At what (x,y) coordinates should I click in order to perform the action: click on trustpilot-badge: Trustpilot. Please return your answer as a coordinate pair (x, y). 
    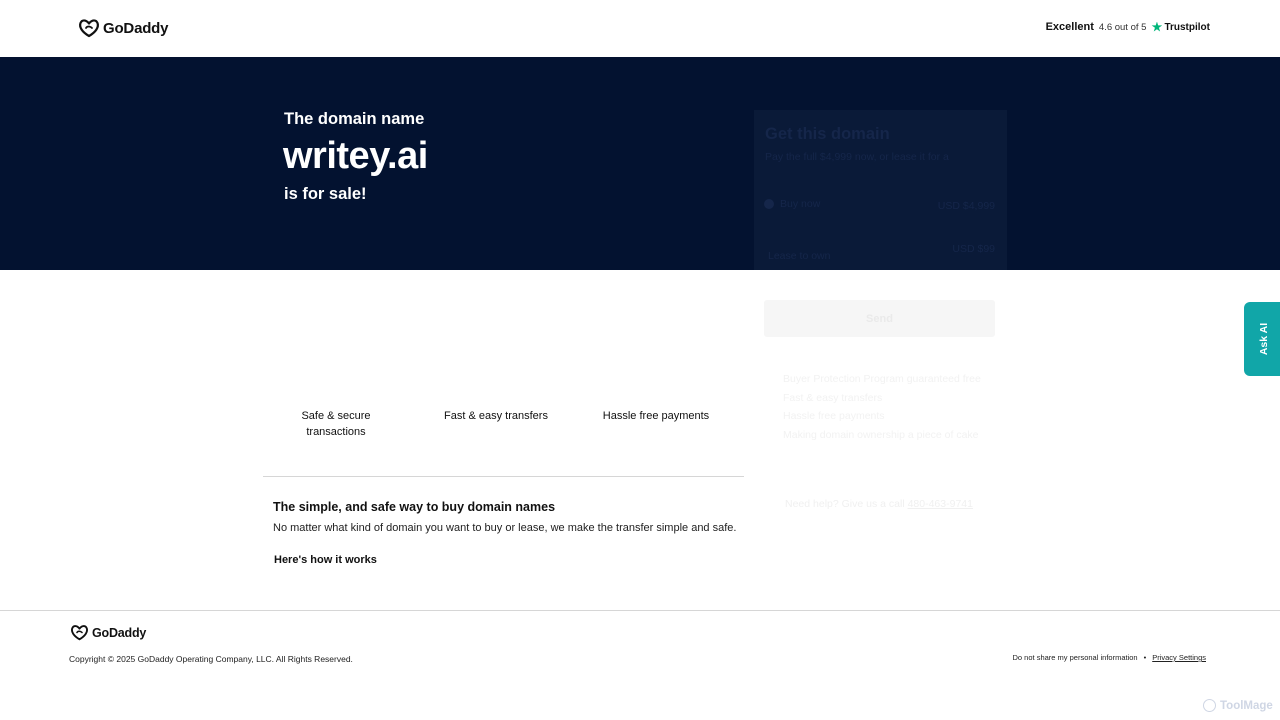
    Looking at the image, I should click on (1180, 27).